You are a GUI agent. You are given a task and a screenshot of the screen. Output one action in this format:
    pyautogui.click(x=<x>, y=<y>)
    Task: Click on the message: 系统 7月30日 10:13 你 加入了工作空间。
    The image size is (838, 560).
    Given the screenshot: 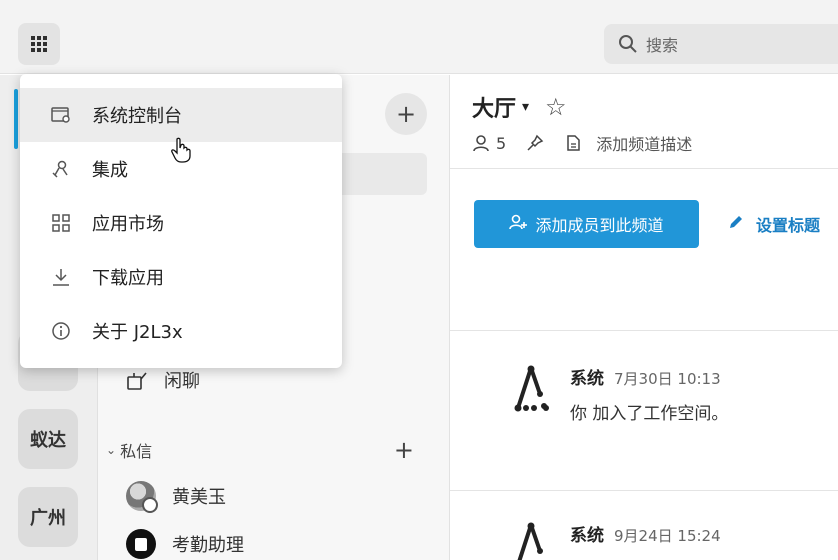 What is the action you would take?
    pyautogui.click(x=619, y=394)
    